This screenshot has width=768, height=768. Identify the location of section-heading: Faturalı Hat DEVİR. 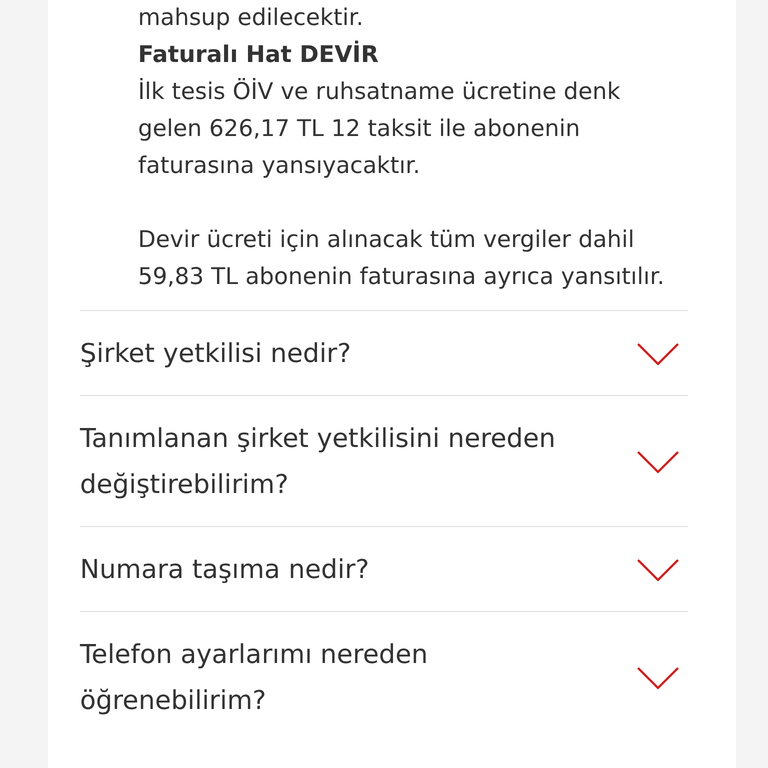
(259, 55).